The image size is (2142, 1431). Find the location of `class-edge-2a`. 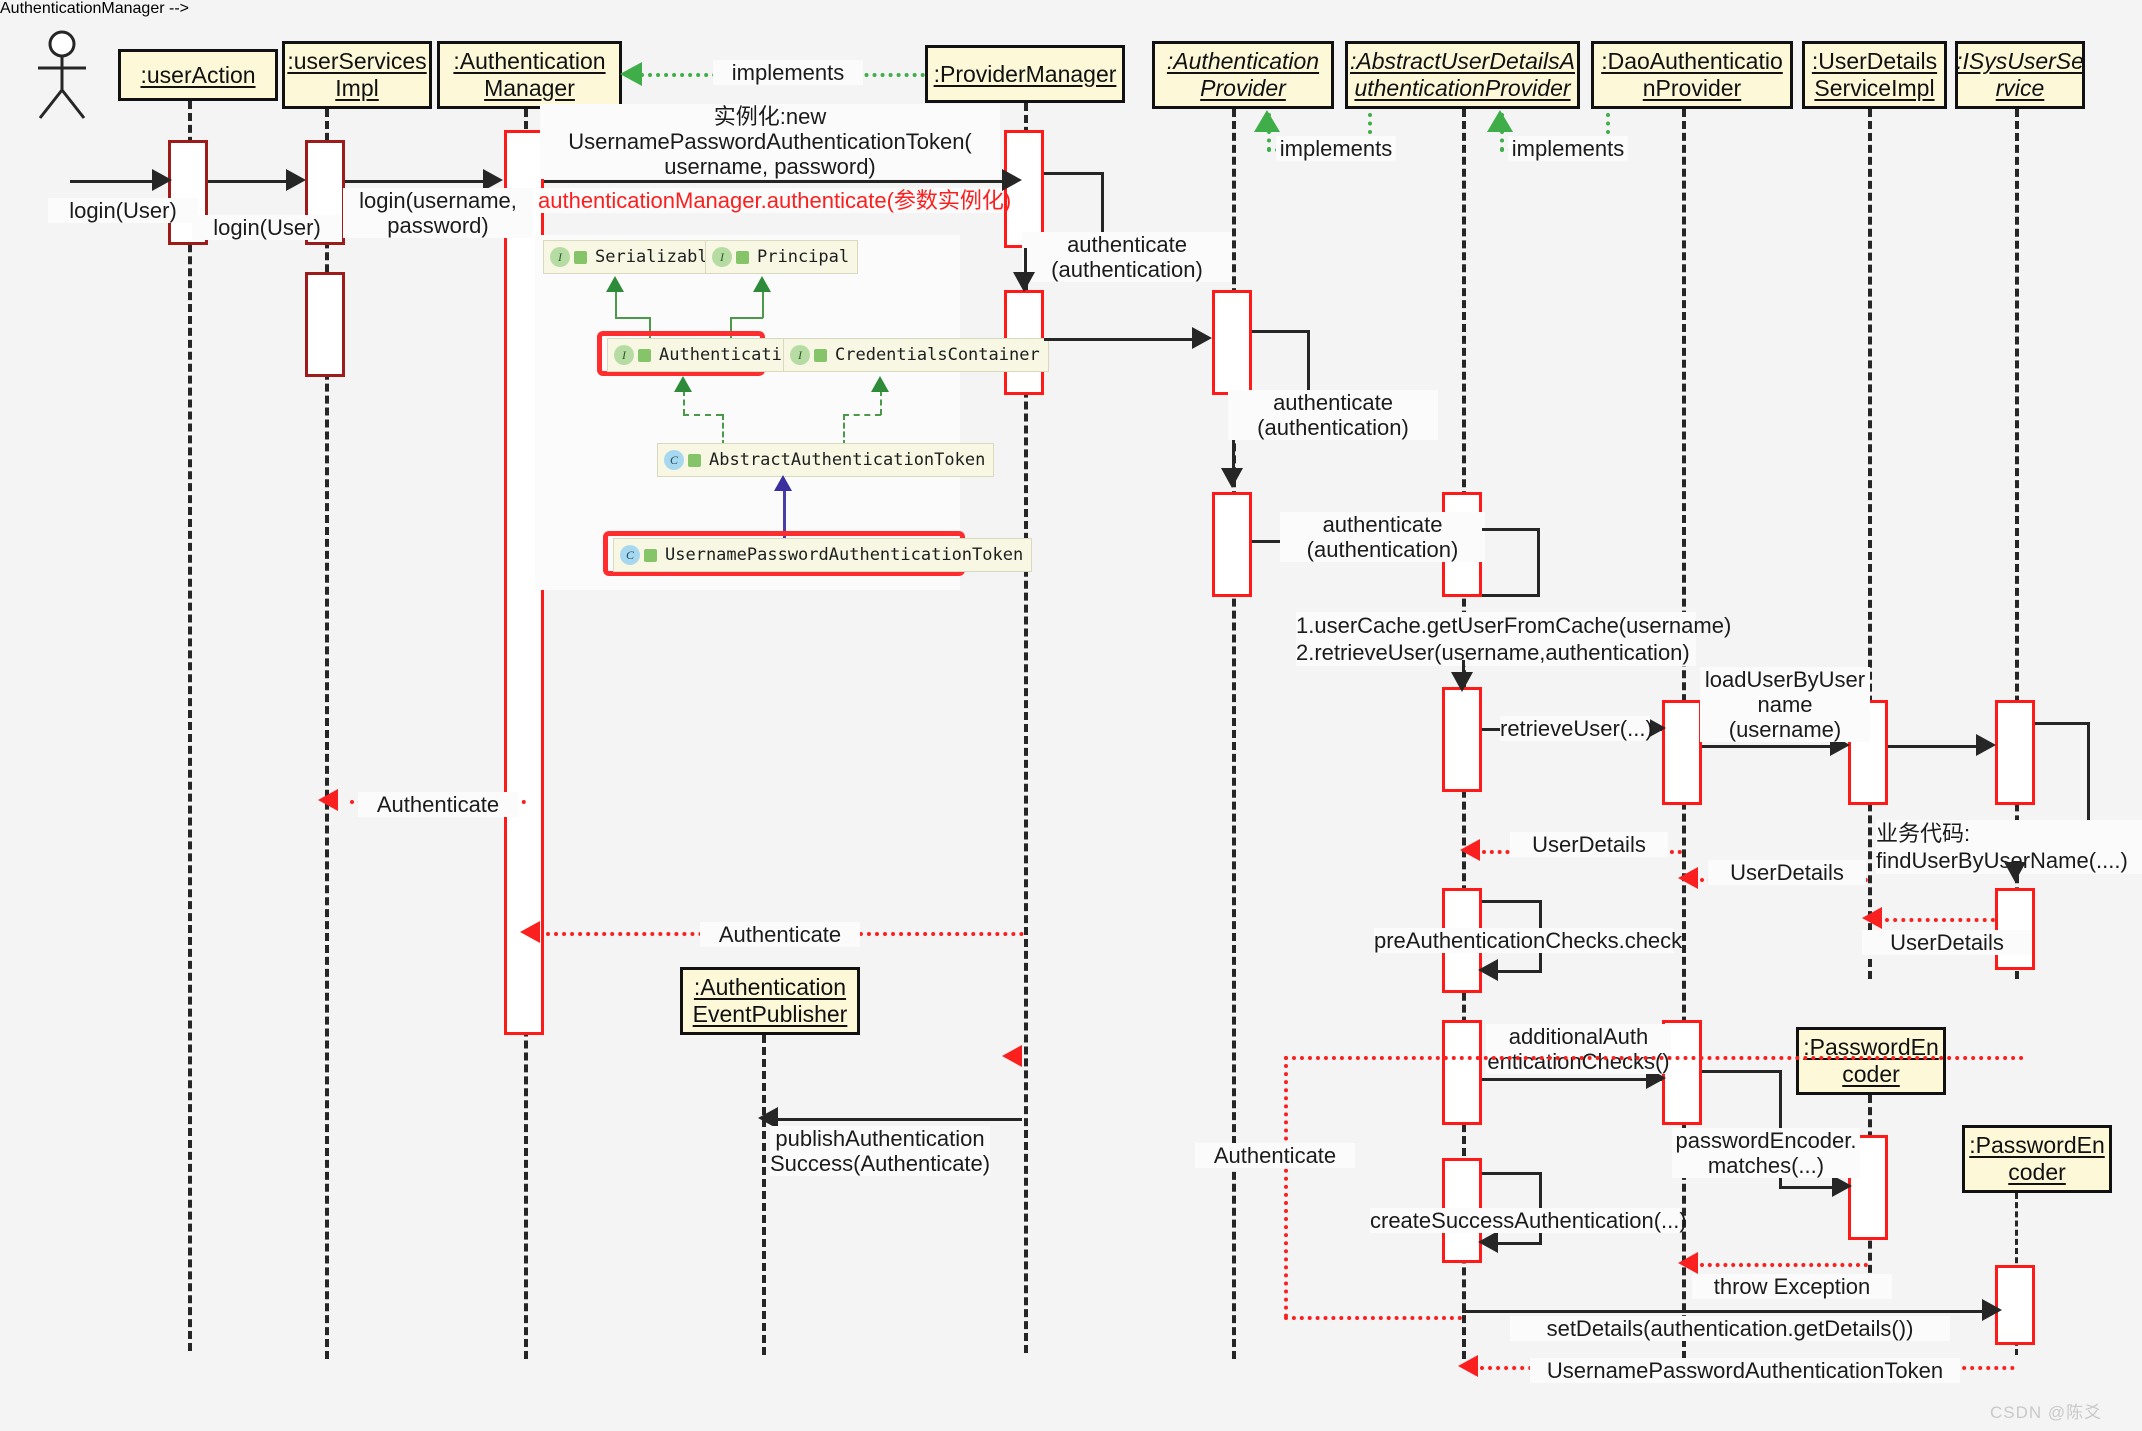

class-edge-2a is located at coordinates (763, 304).